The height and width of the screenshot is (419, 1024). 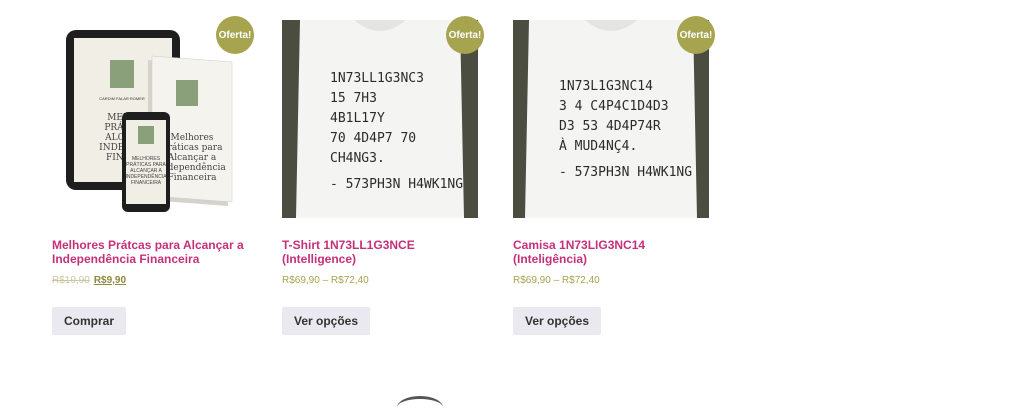 What do you see at coordinates (192, 138) in the screenshot?
I see `svg-text: Melhores` at bounding box center [192, 138].